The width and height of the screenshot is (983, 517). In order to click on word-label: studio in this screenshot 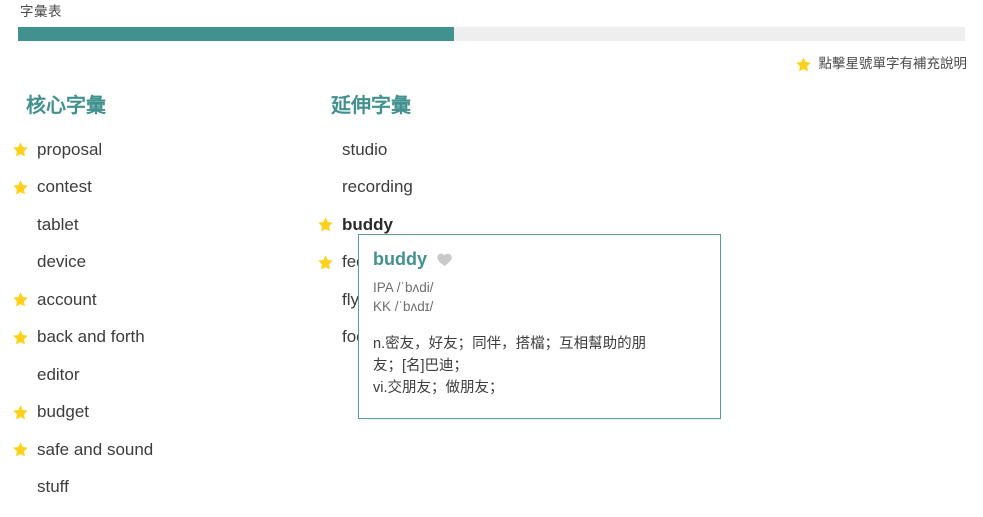, I will do `click(365, 149)`.